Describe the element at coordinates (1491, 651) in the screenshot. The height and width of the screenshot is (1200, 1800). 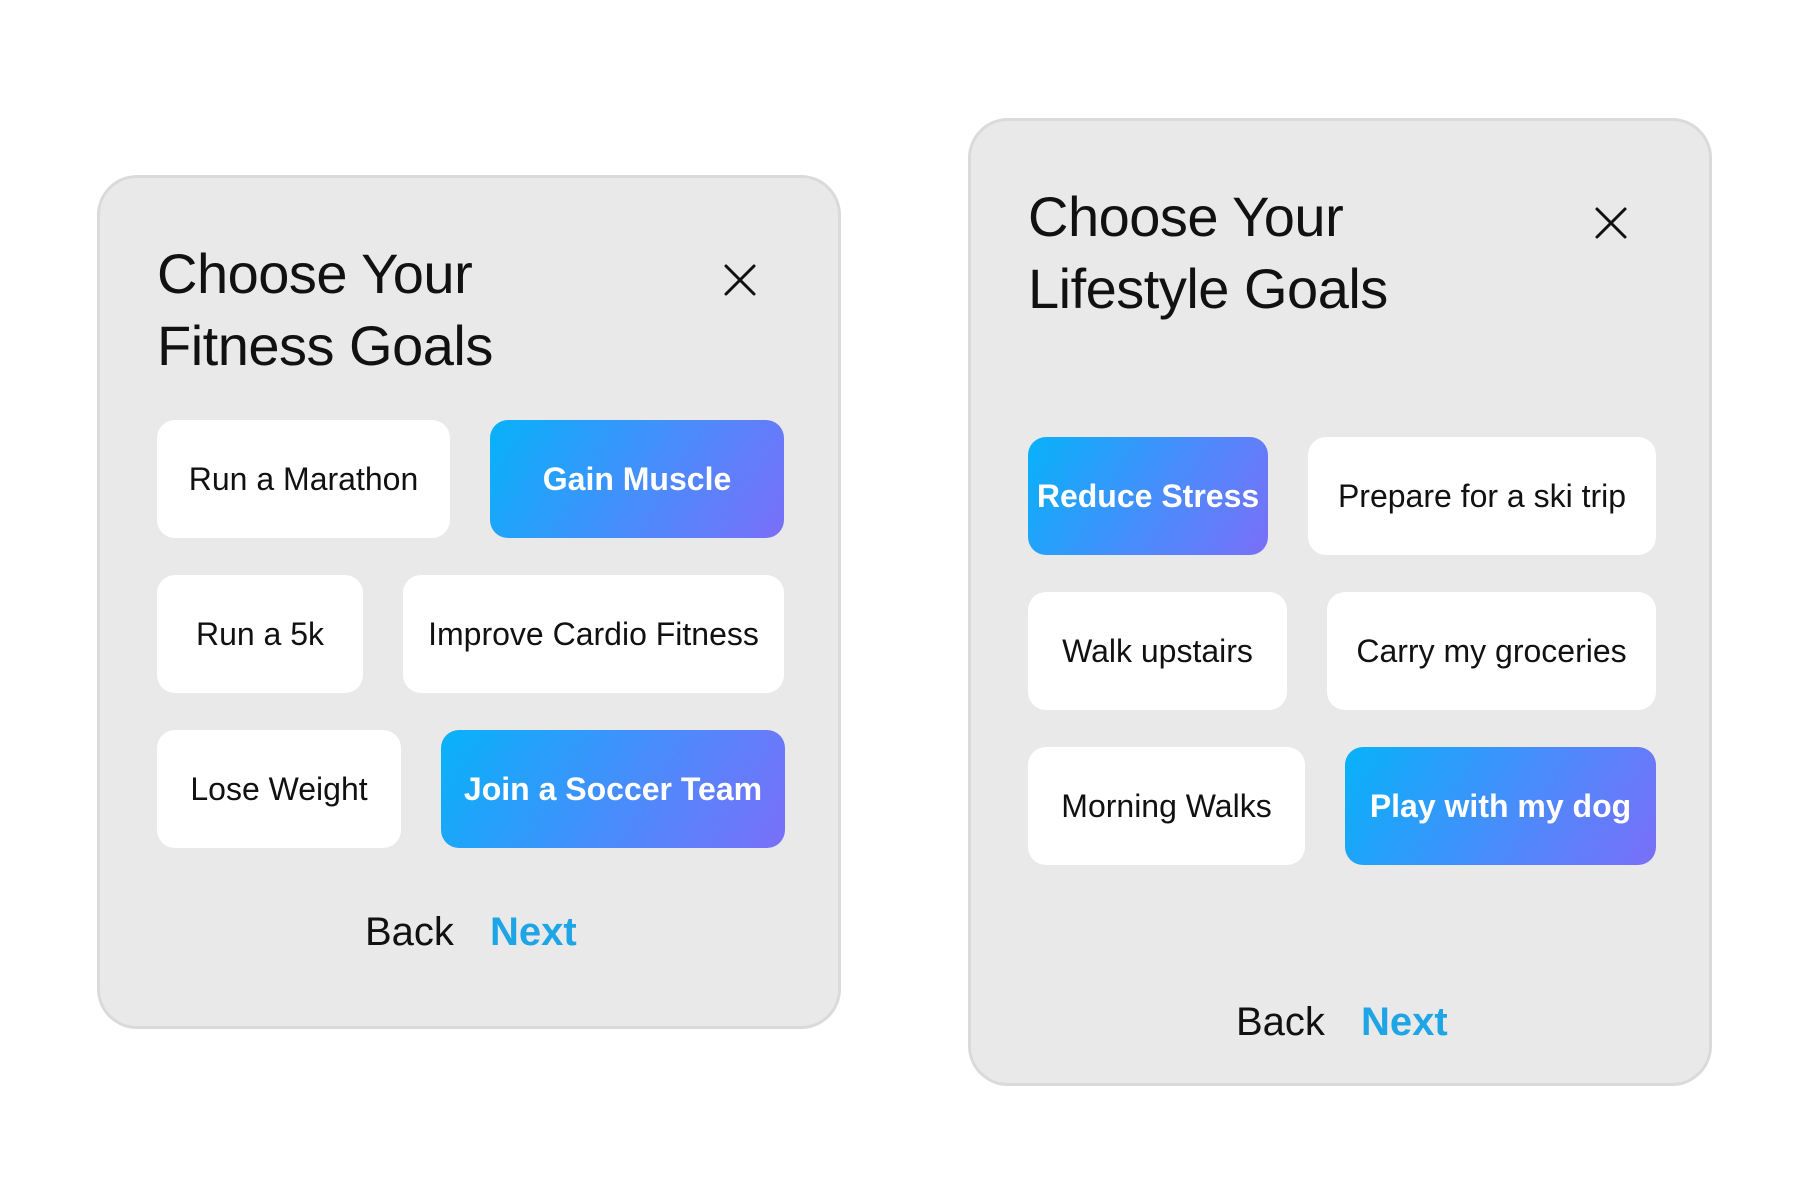
I see `lifestyle-option-carry-my-groceries: Carry my groceries` at that location.